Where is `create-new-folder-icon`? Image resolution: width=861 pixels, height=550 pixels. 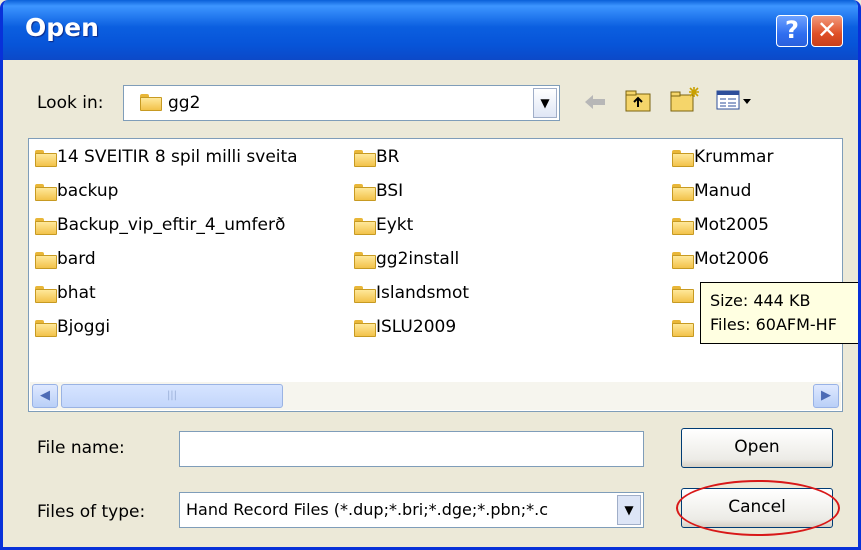
create-new-folder-icon is located at coordinates (685, 99).